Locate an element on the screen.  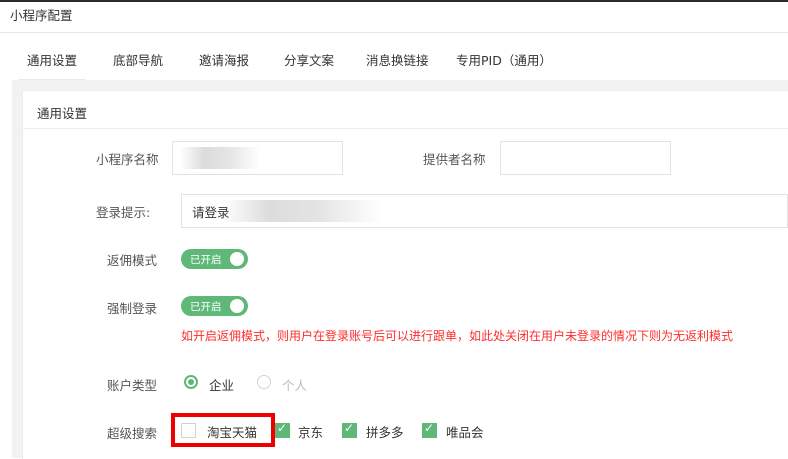
app-name-label: 小程序名称 is located at coordinates (127, 159).